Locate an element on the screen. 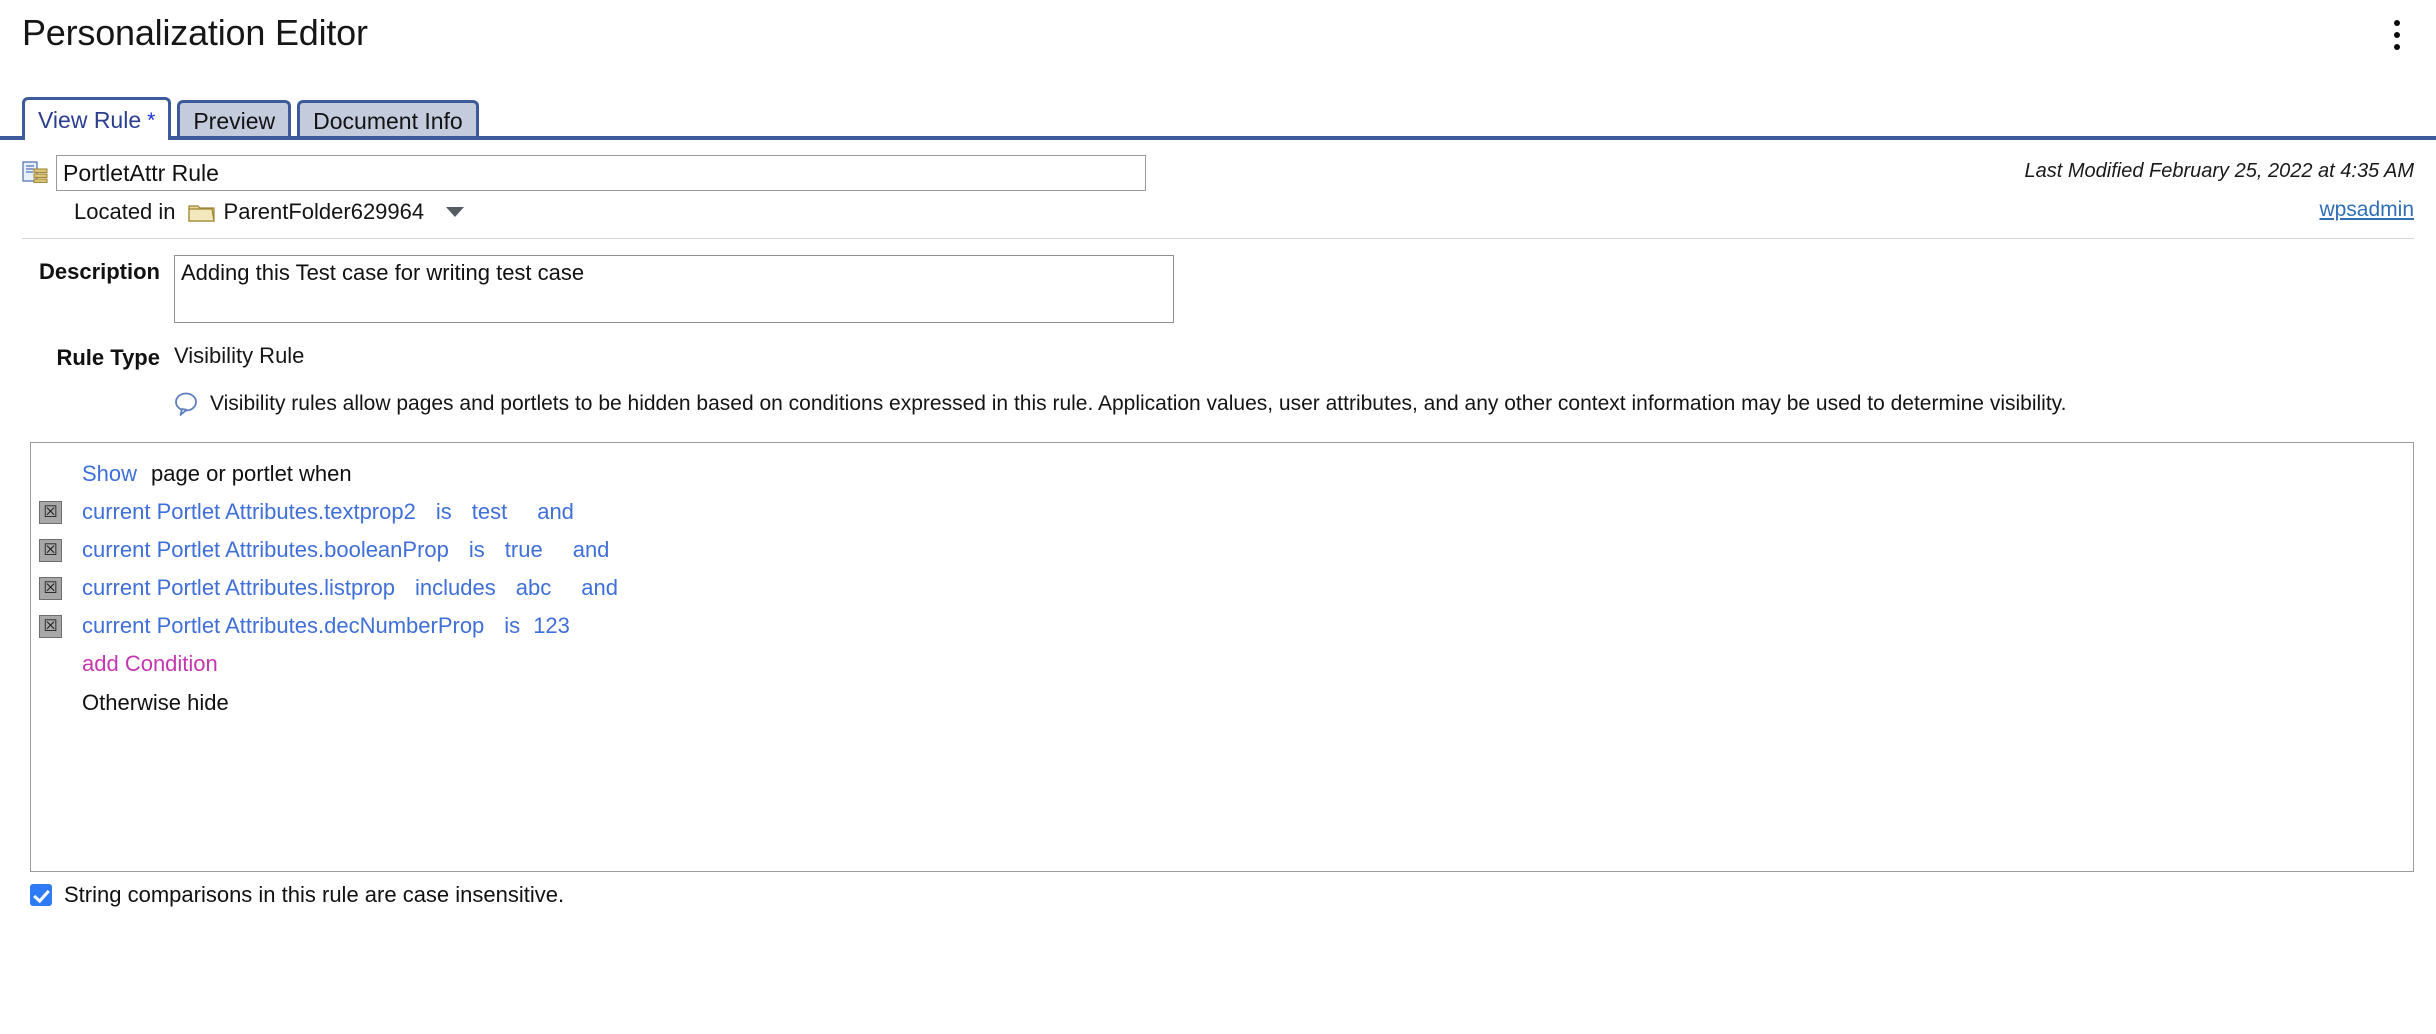 The image size is (2436, 1034). otherwise-hide-text: Otherwise hide is located at coordinates (1222, 703).